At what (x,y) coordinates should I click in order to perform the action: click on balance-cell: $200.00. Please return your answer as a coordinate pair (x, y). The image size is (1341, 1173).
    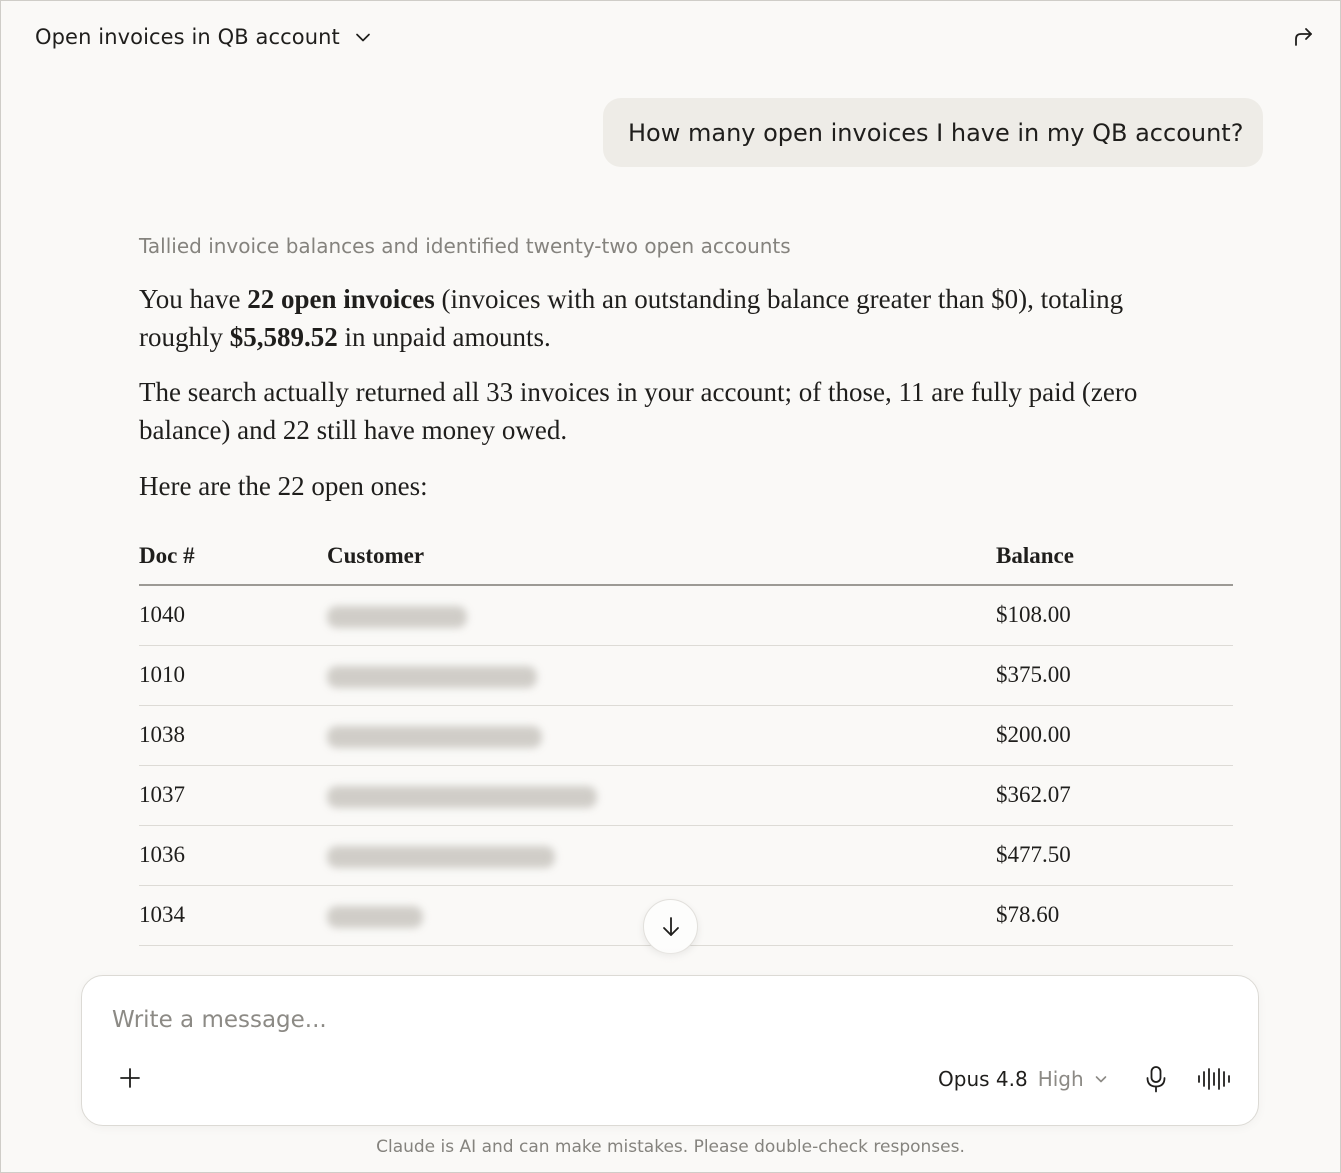
    Looking at the image, I should click on (1114, 735).